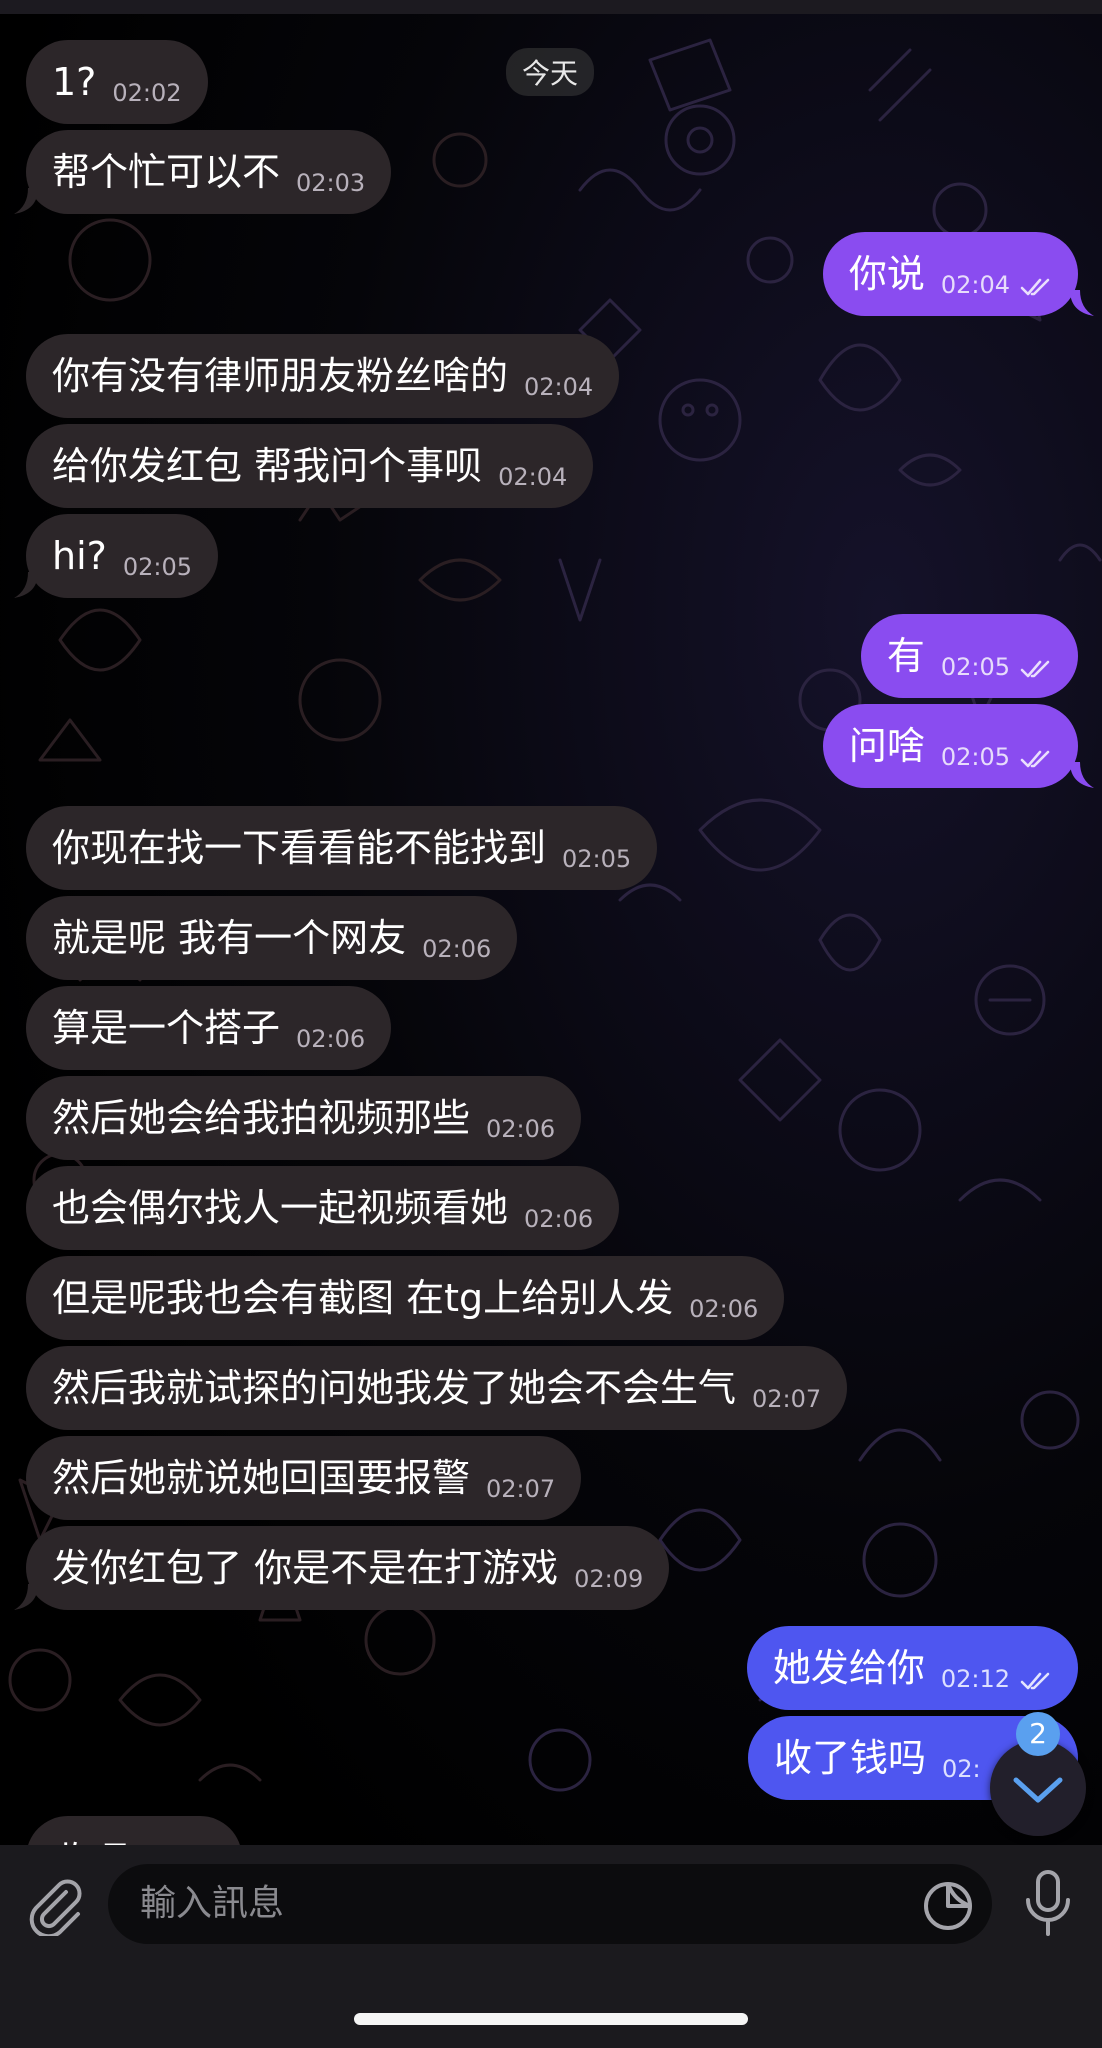 The image size is (1102, 2048). Describe the element at coordinates (905, 656) in the screenshot. I see `message-text: 有` at that location.